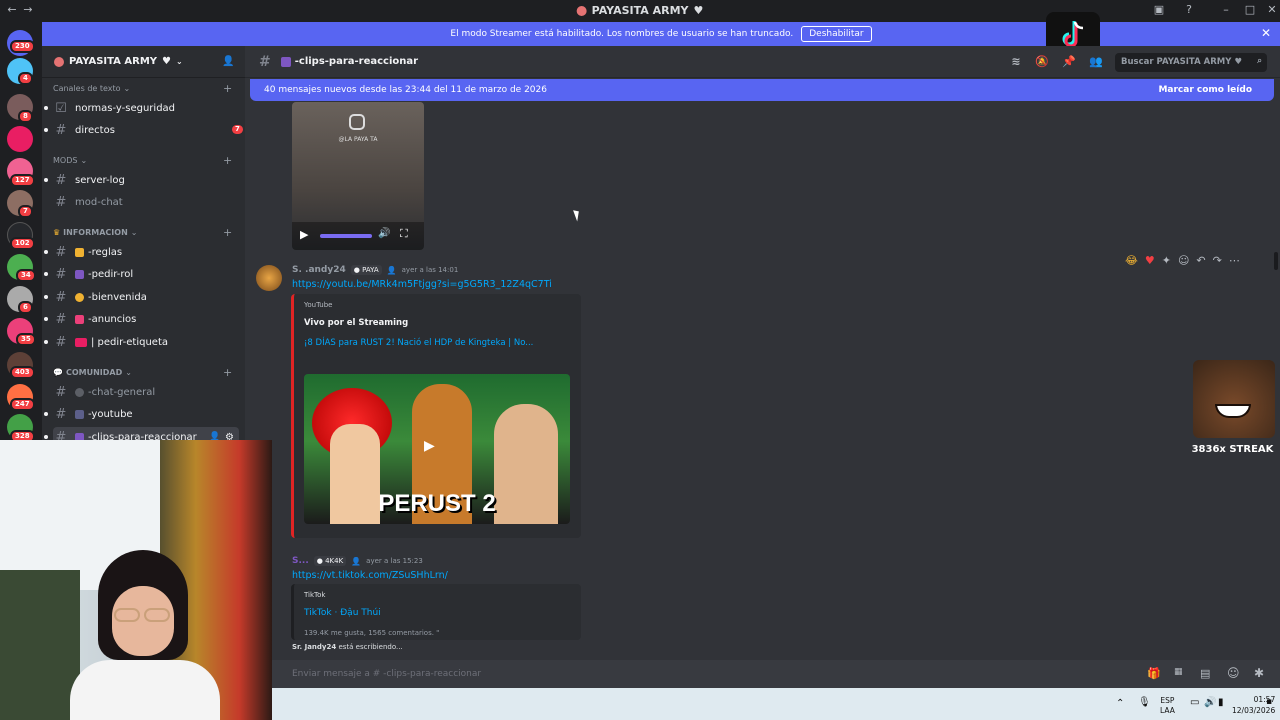 This screenshot has width=1280, height=720. I want to click on inbox-icon: ▣, so click(1159, 11).